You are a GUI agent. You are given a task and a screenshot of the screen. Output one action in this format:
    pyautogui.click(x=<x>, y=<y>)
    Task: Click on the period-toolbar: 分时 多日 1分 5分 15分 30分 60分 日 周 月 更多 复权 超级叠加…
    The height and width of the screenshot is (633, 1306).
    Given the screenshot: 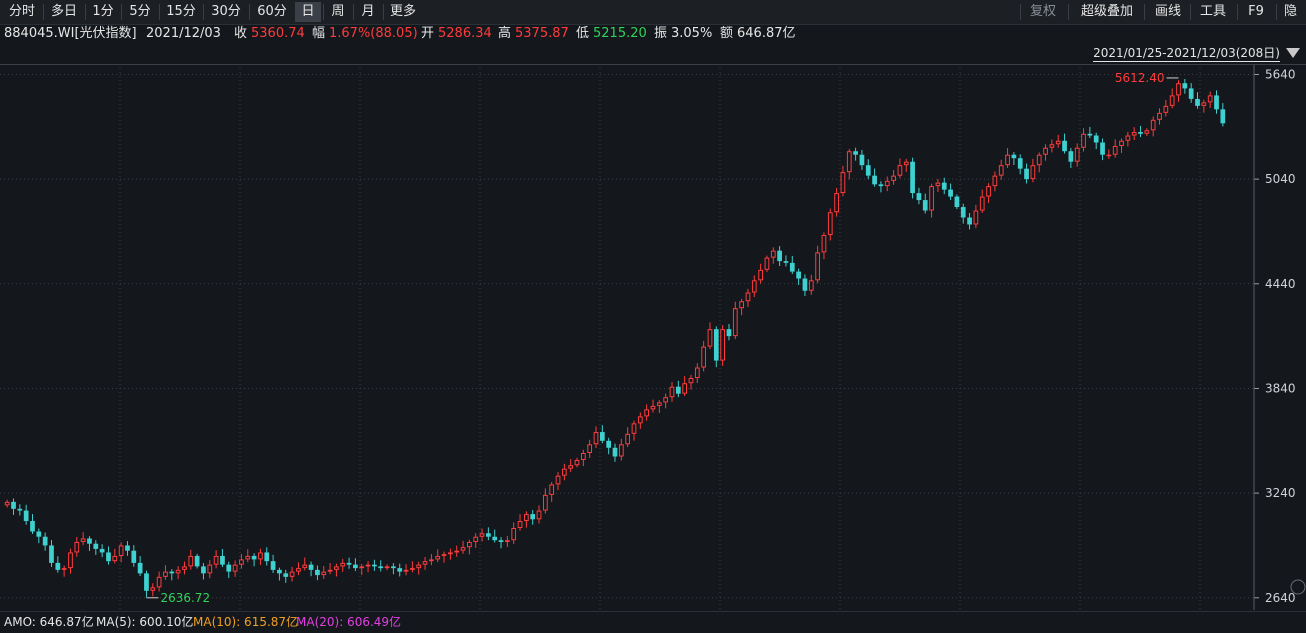 What is the action you would take?
    pyautogui.click(x=653, y=12)
    